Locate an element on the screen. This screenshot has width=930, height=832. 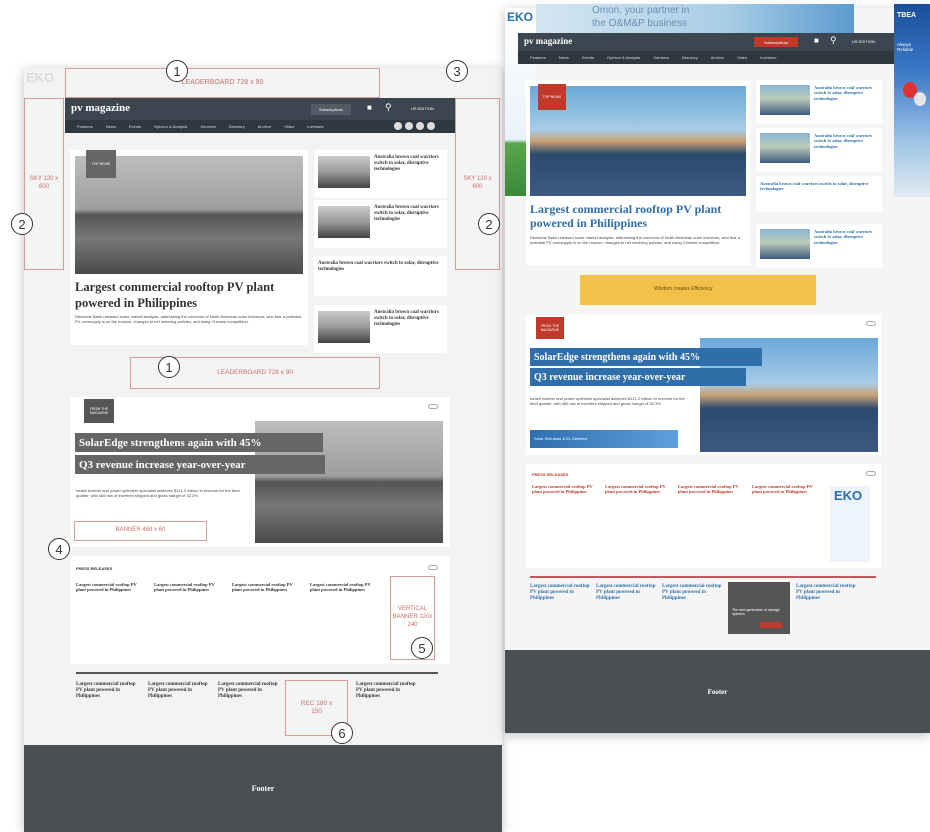
left-press-heading: PRESS RELEASES is located at coordinates (94, 568).